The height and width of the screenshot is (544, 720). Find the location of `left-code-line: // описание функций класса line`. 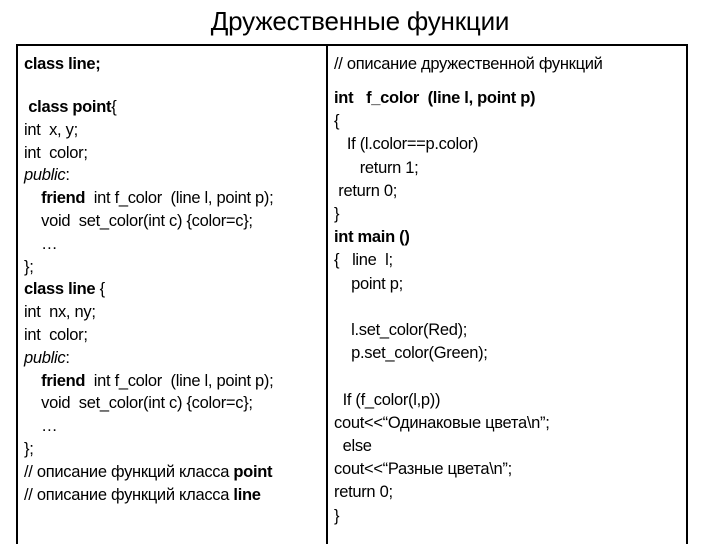

left-code-line: // описание функций класса line is located at coordinates (142, 495).